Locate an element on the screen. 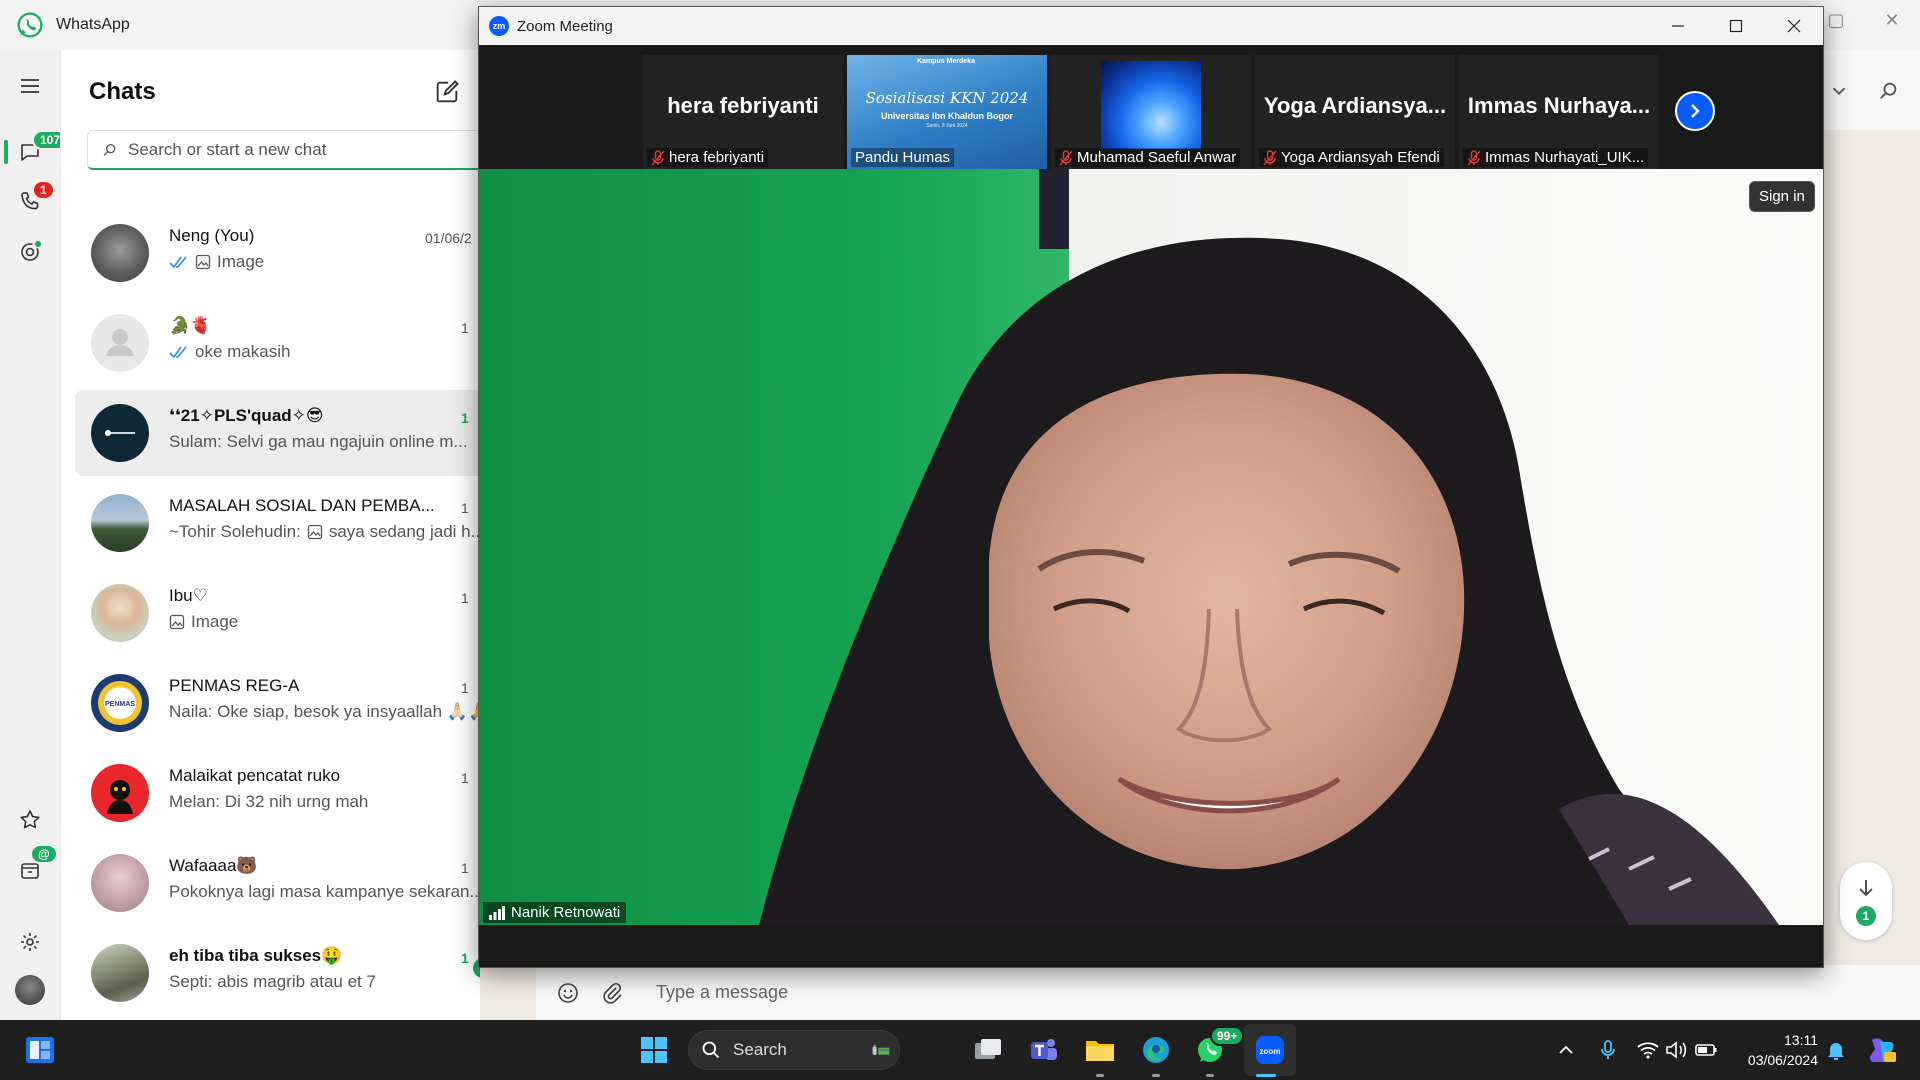 This screenshot has width=1920, height=1080. widgets-button is located at coordinates (40, 1050).